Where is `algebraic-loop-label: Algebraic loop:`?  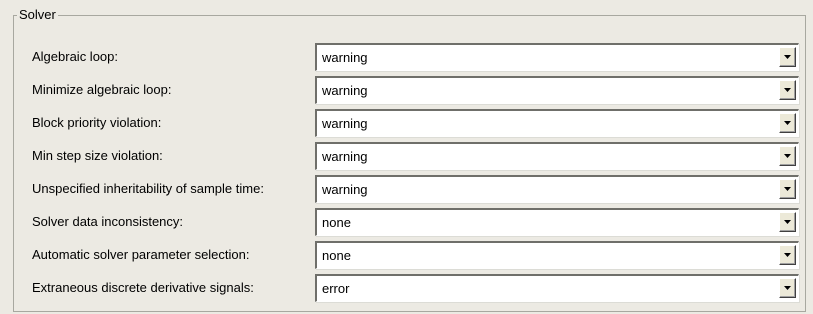
algebraic-loop-label: Algebraic loop: is located at coordinates (75, 56).